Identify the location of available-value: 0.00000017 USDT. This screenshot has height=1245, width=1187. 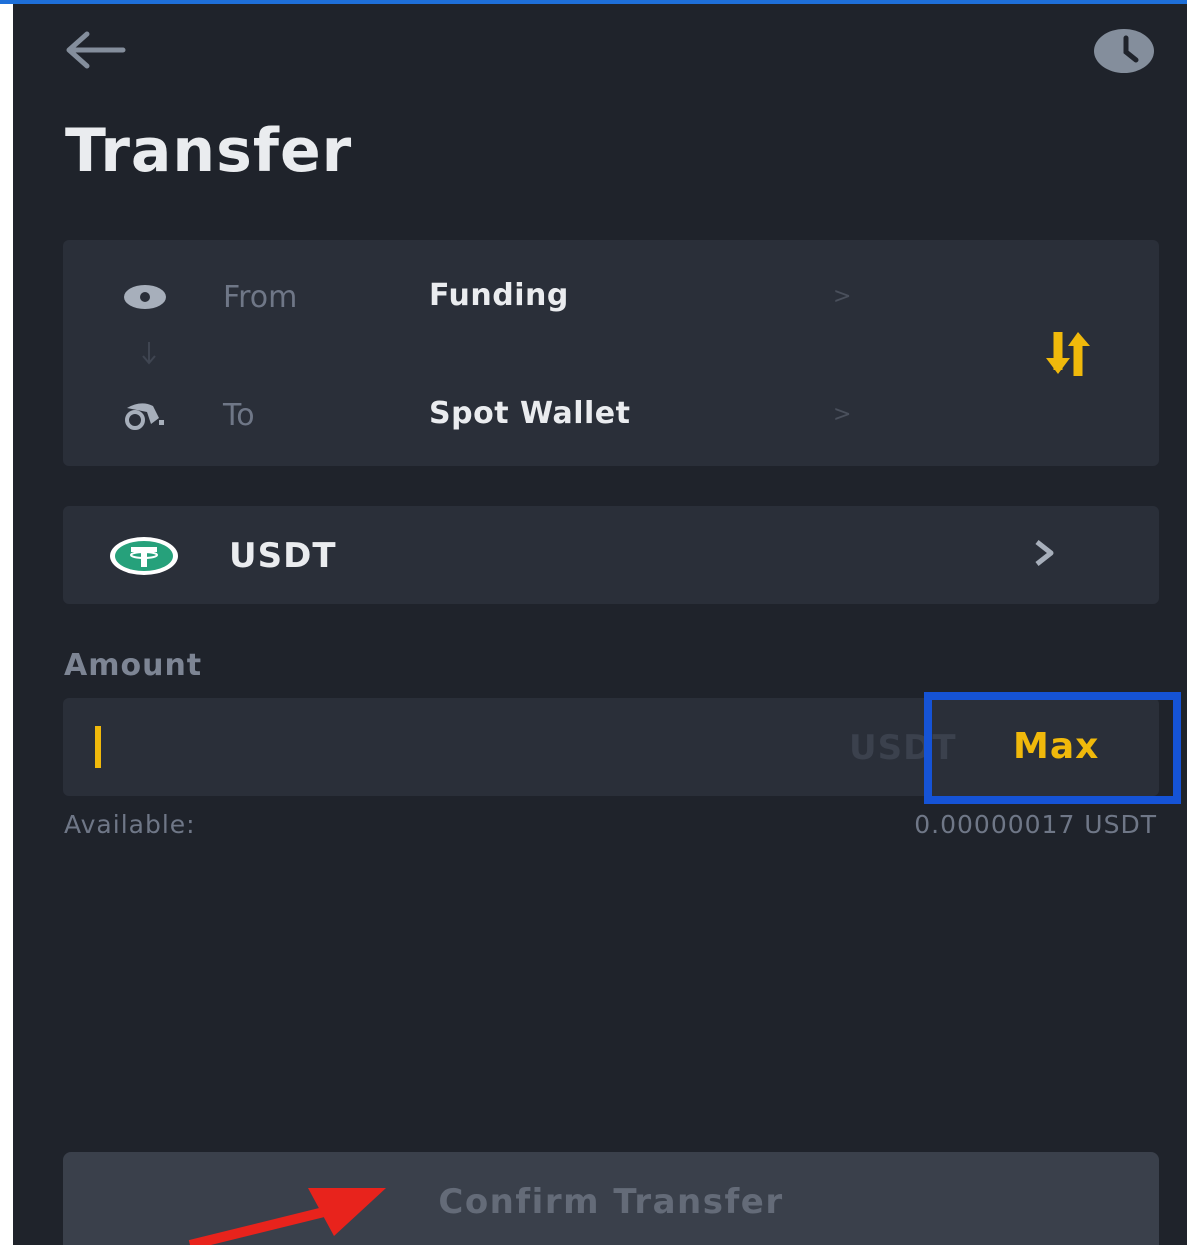
(1035, 824).